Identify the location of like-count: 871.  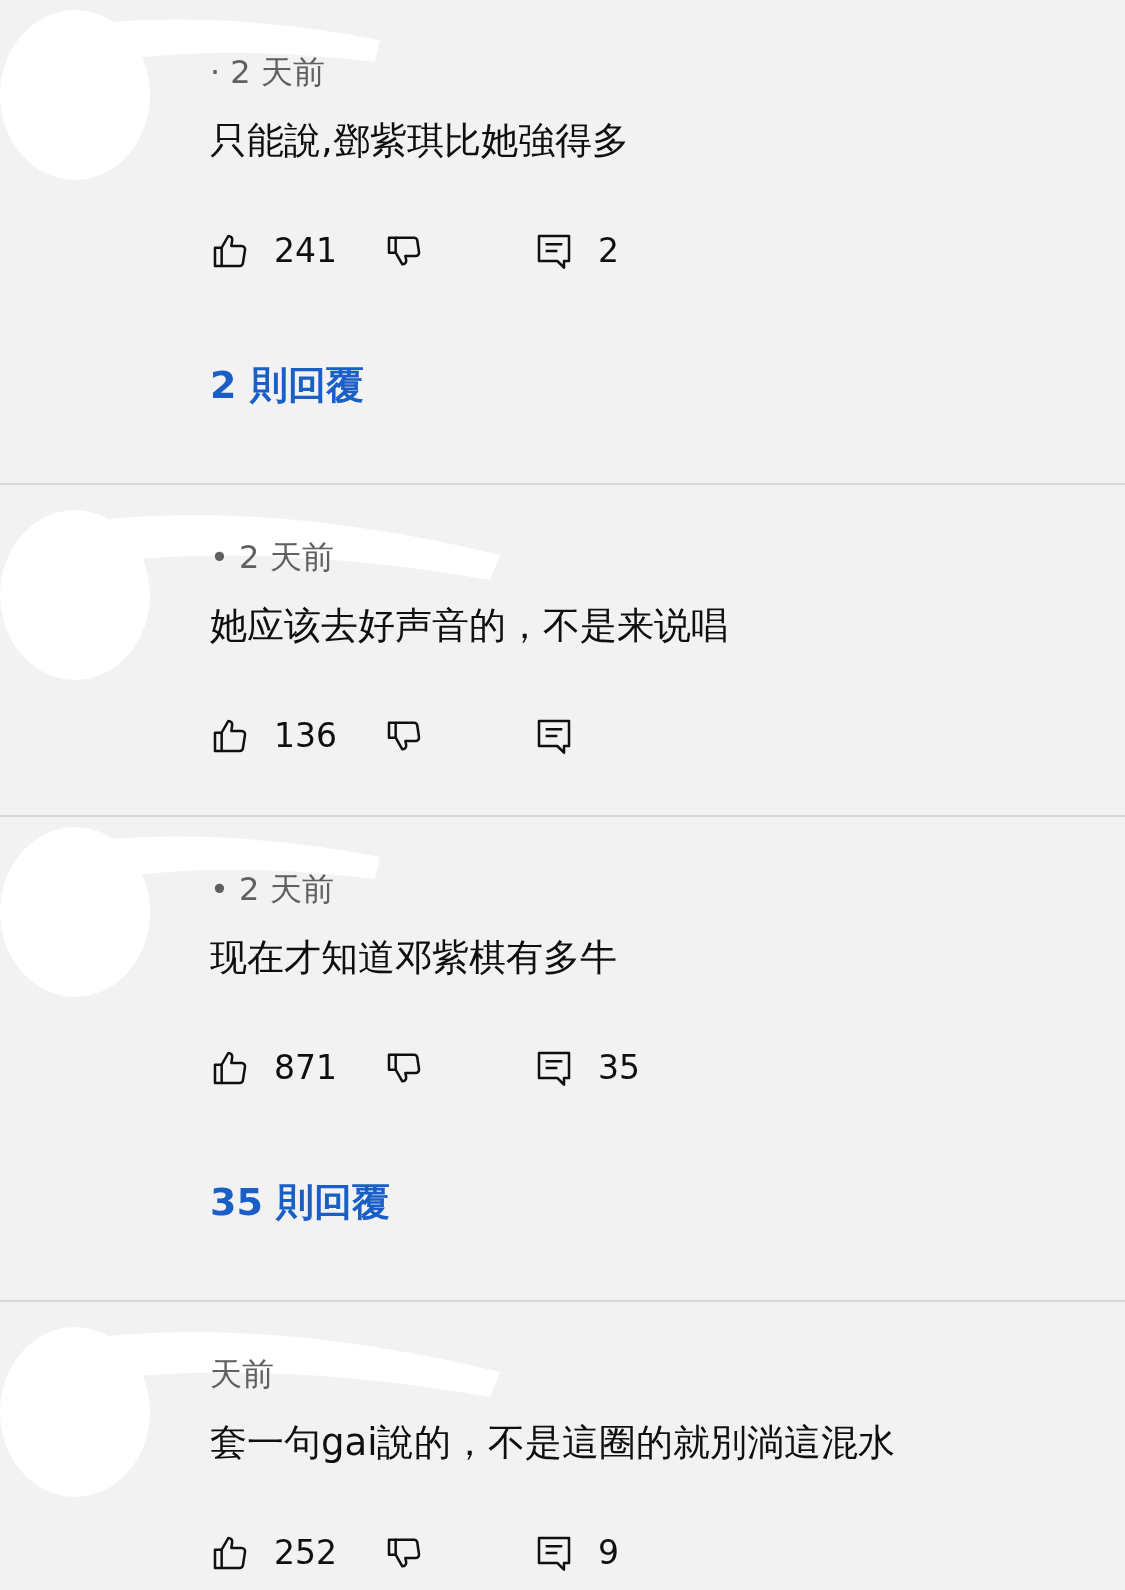
(306, 1068).